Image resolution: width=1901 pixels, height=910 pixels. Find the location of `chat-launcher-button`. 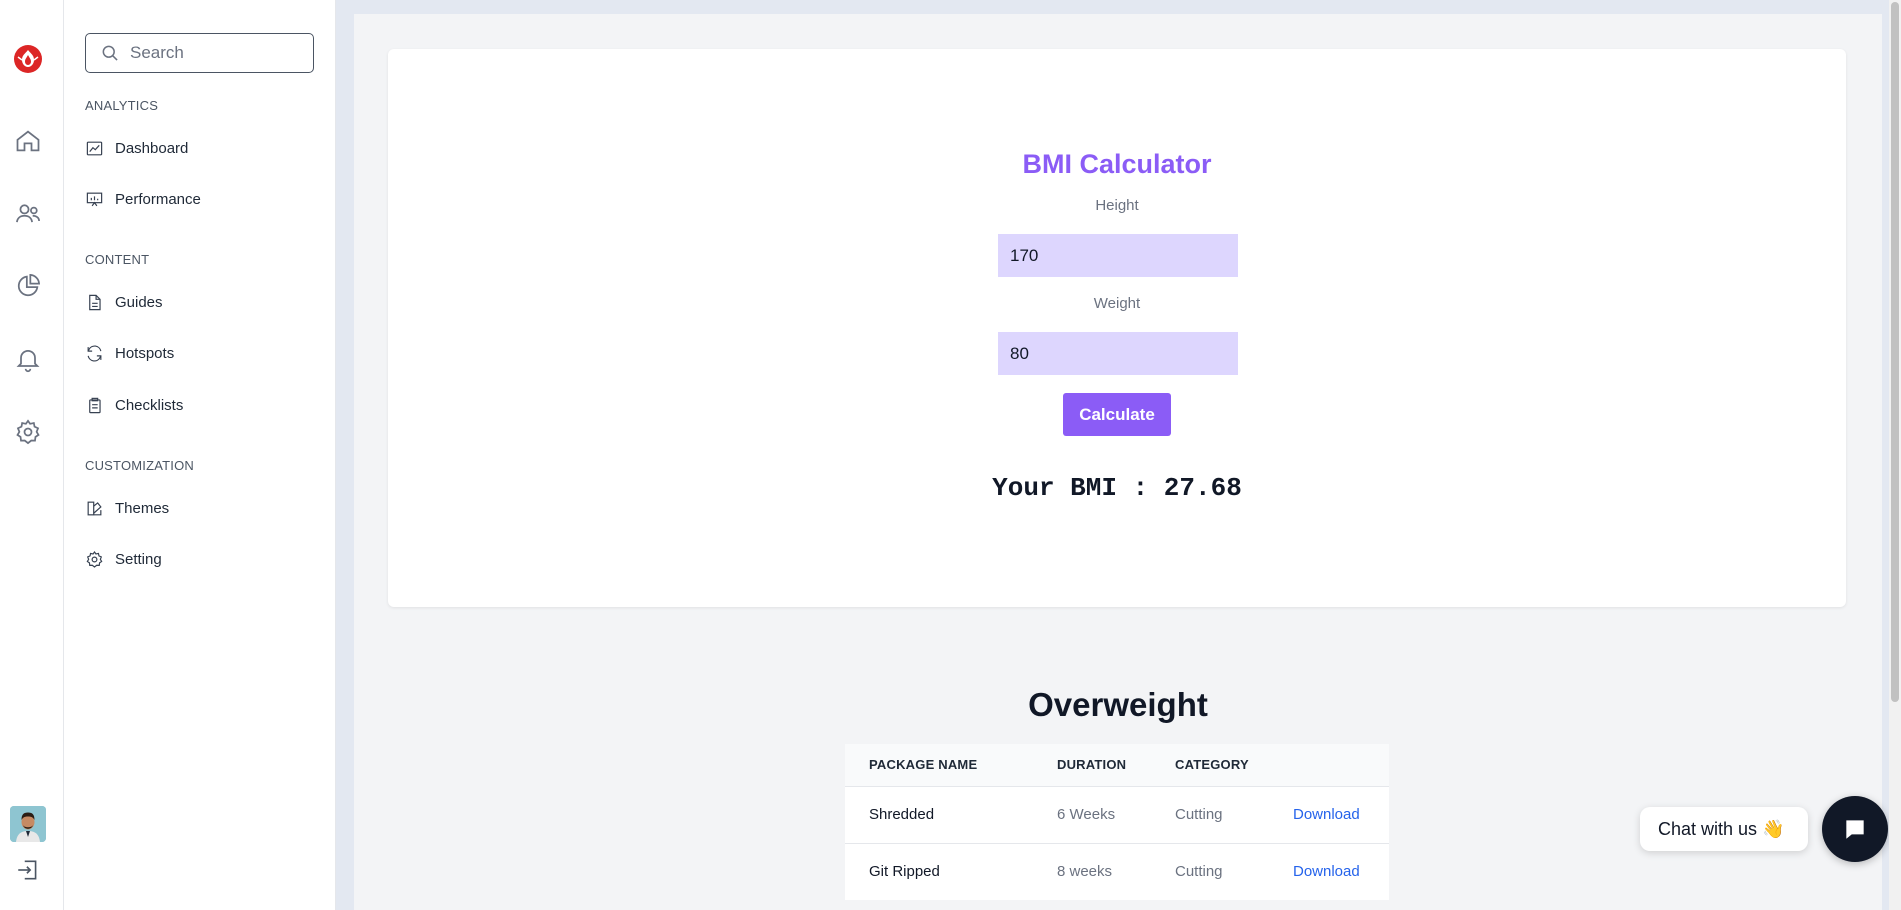

chat-launcher-button is located at coordinates (1855, 829).